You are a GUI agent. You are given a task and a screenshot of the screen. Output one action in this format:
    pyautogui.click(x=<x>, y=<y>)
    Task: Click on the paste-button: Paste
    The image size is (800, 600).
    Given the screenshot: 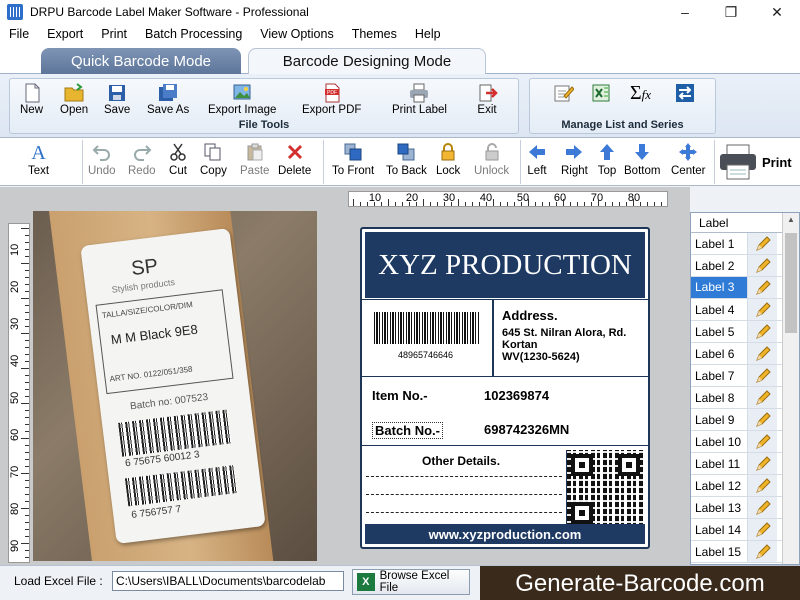 What is the action you would take?
    pyautogui.click(x=254, y=159)
    